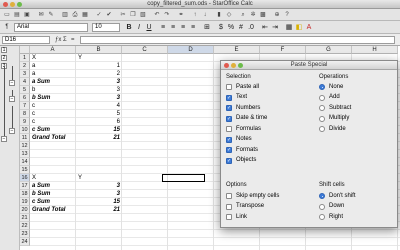 This screenshot has height=250, width=400. What do you see at coordinates (99, 114) in the screenshot?
I see `cell-b8: 5` at bounding box center [99, 114].